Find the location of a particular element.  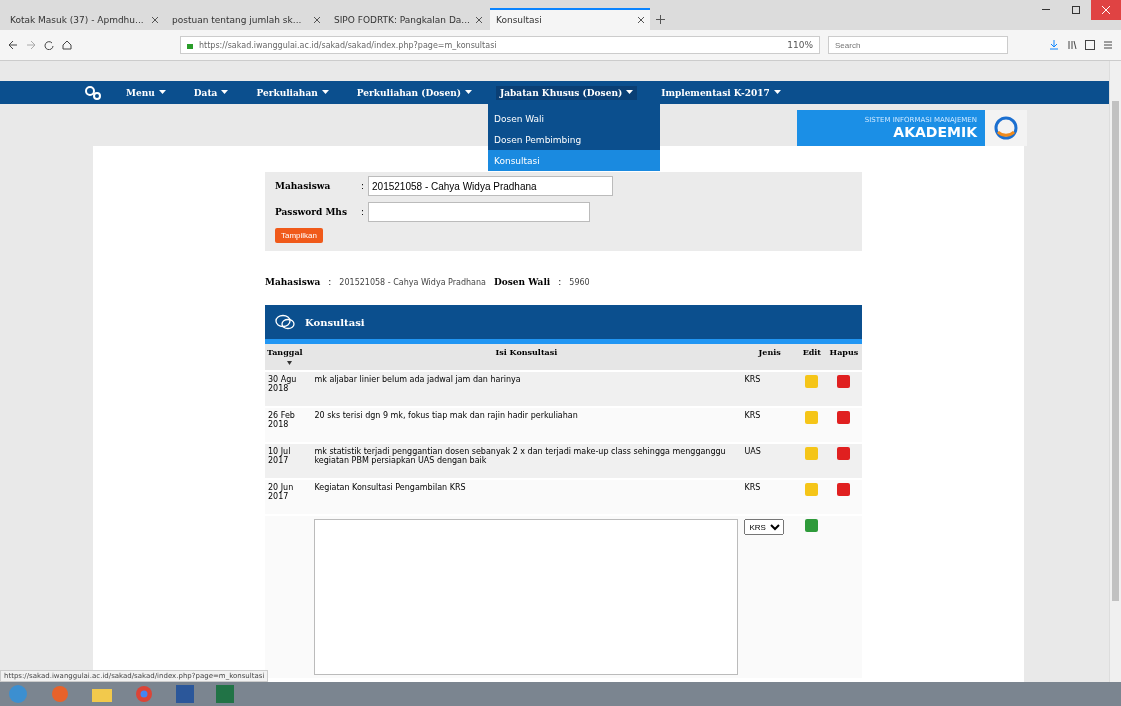

input-field is located at coordinates (479, 212).